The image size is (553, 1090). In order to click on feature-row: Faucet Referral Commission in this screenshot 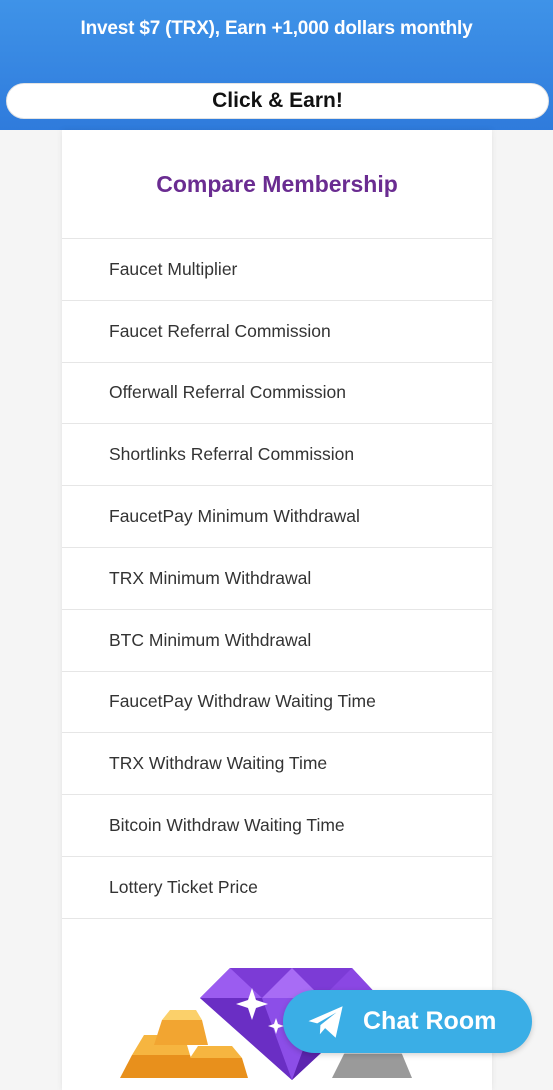, I will do `click(277, 332)`.